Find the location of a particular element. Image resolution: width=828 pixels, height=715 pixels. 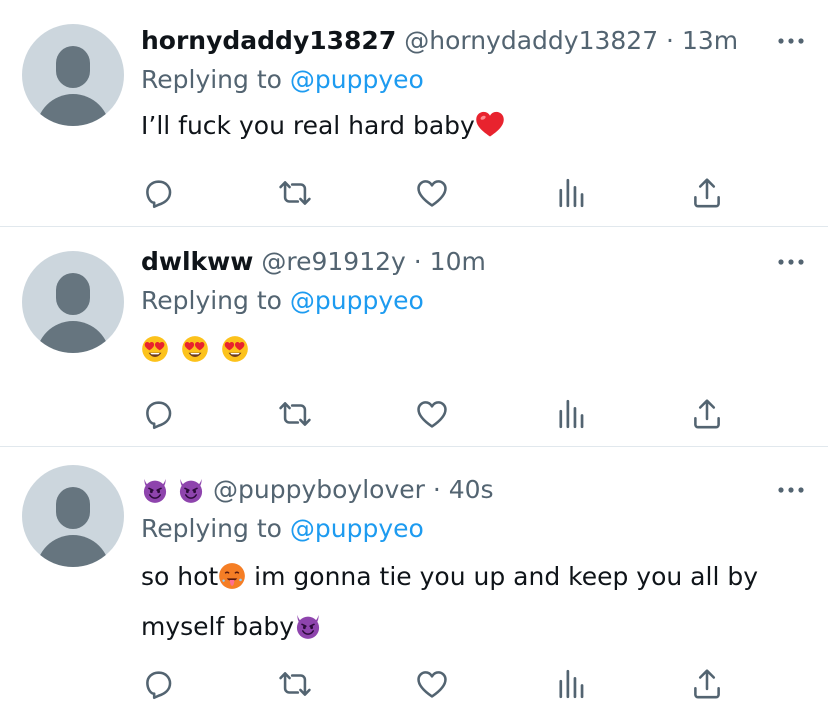

timestamp: 40s is located at coordinates (471, 490).